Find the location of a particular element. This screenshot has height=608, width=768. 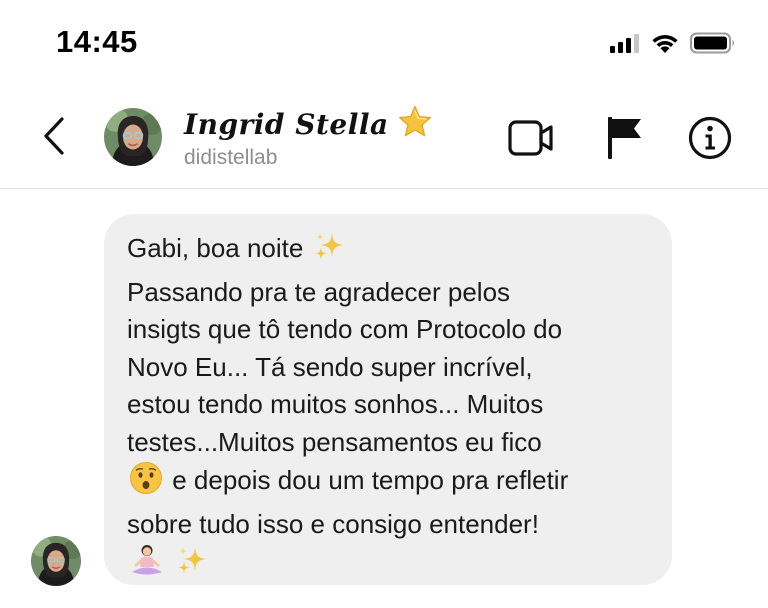

back-button is located at coordinates (54, 138).